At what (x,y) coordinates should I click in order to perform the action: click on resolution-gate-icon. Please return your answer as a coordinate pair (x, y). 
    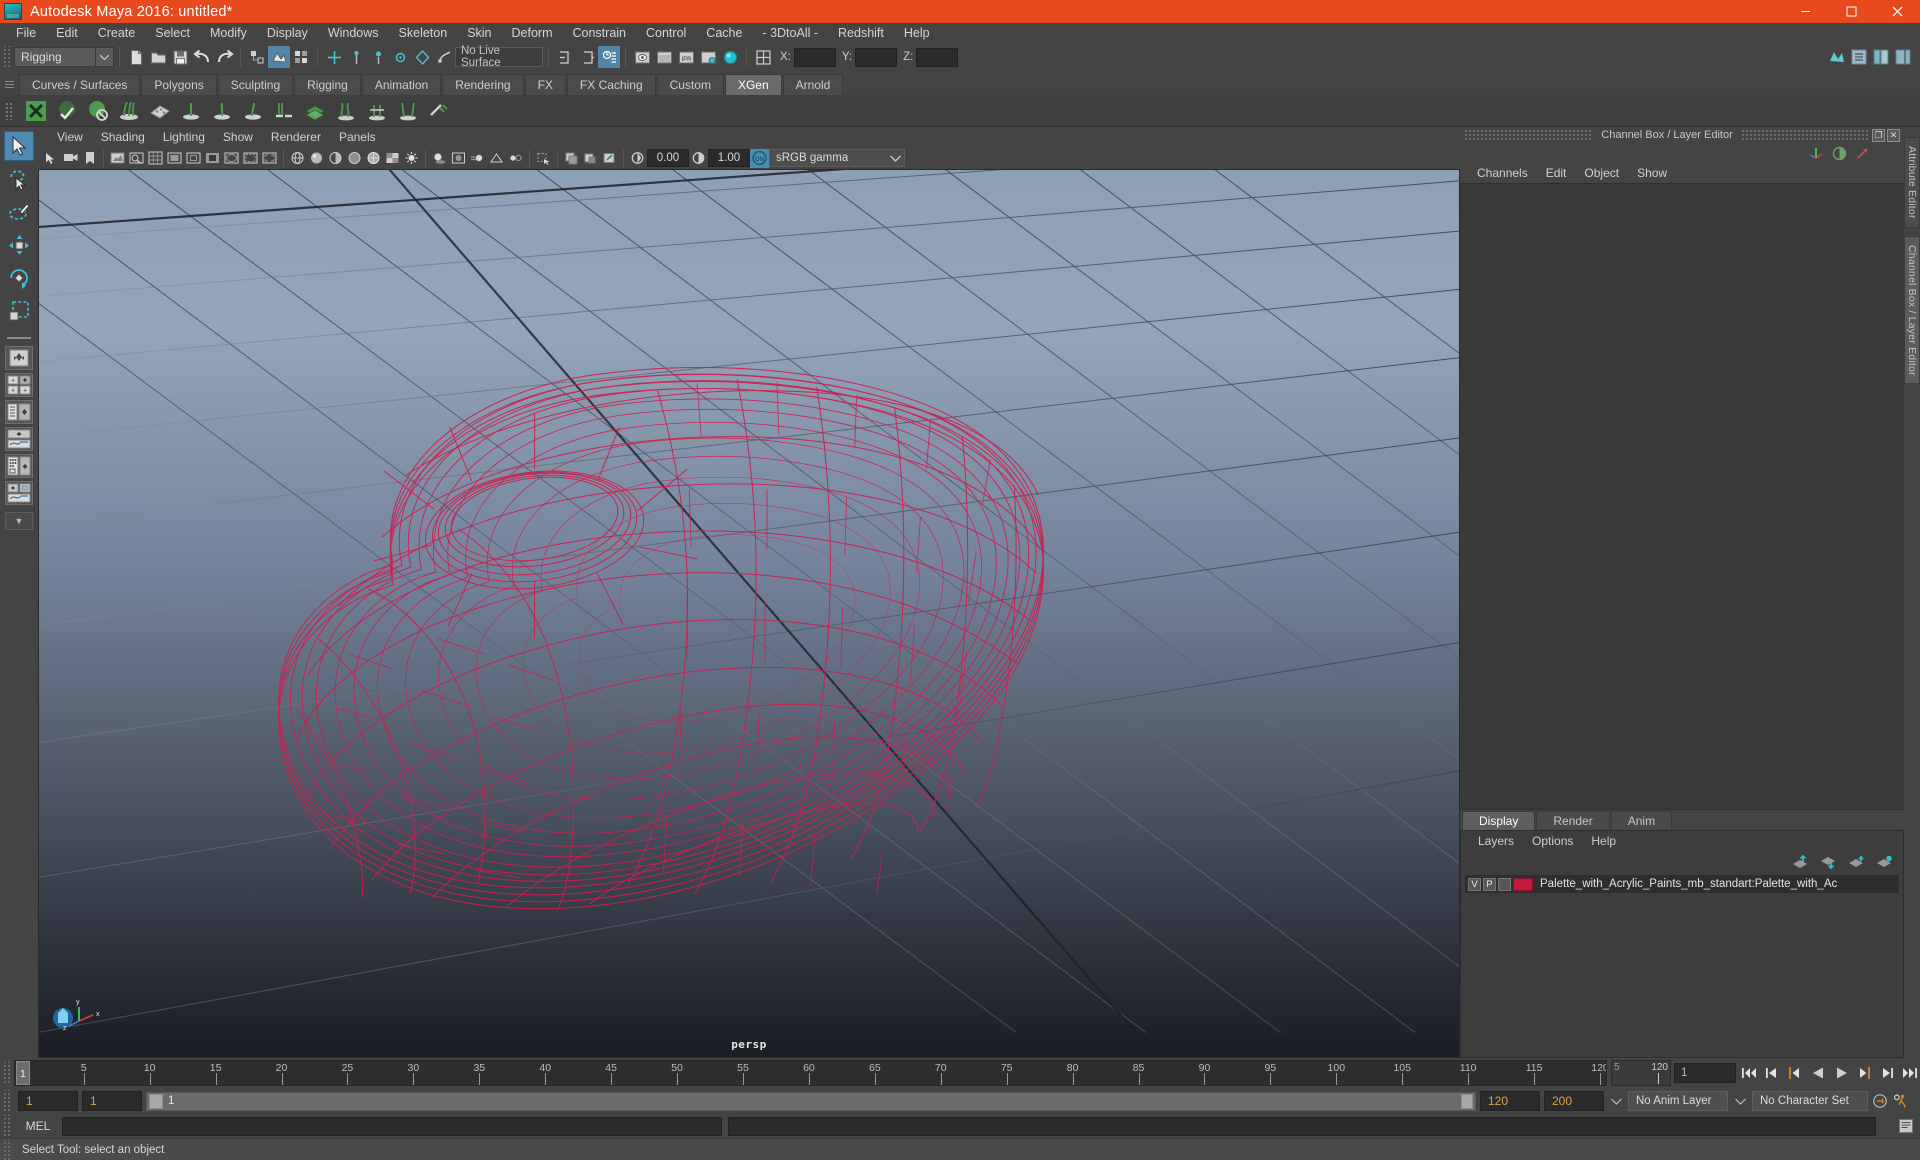
    Looking at the image, I should click on (193, 158).